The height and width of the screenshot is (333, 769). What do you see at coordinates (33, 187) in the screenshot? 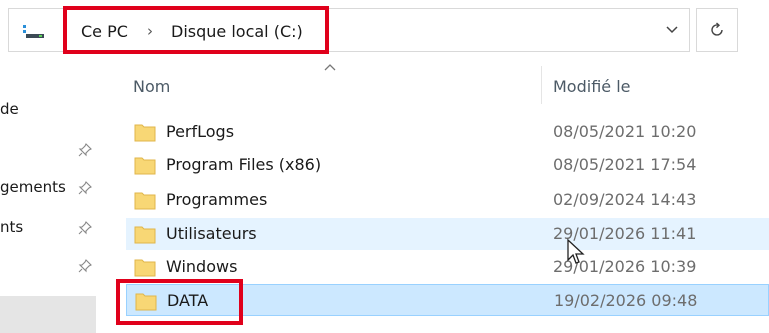
I see `nav-item-label: gements` at bounding box center [33, 187].